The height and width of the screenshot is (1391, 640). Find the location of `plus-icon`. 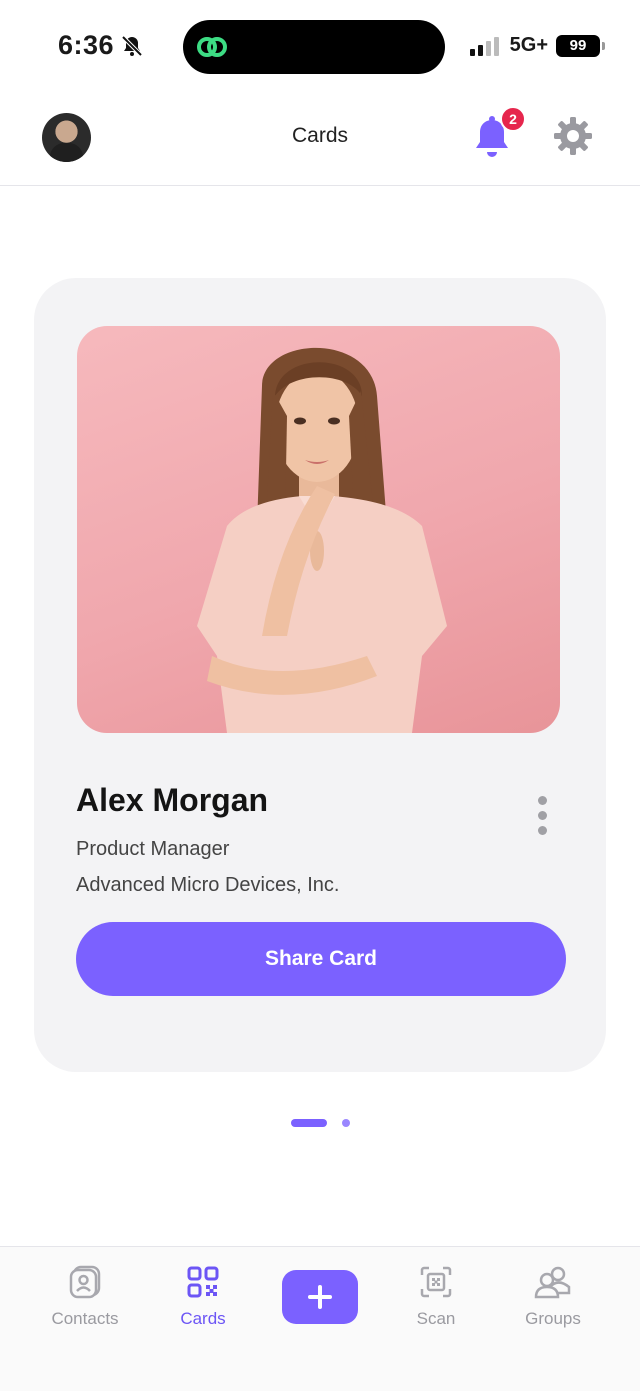

plus-icon is located at coordinates (320, 1297).